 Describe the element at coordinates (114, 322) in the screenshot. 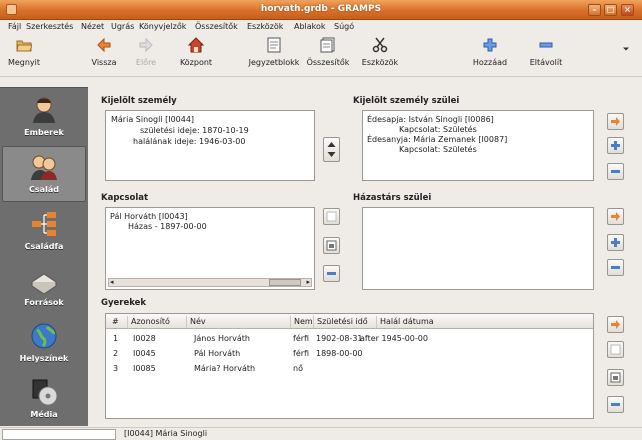

I see `column-header-number: #` at that location.